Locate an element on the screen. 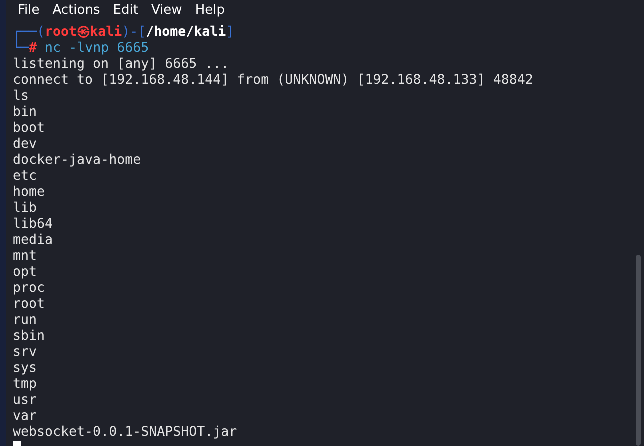  terminal-line: root is located at coordinates (29, 305).